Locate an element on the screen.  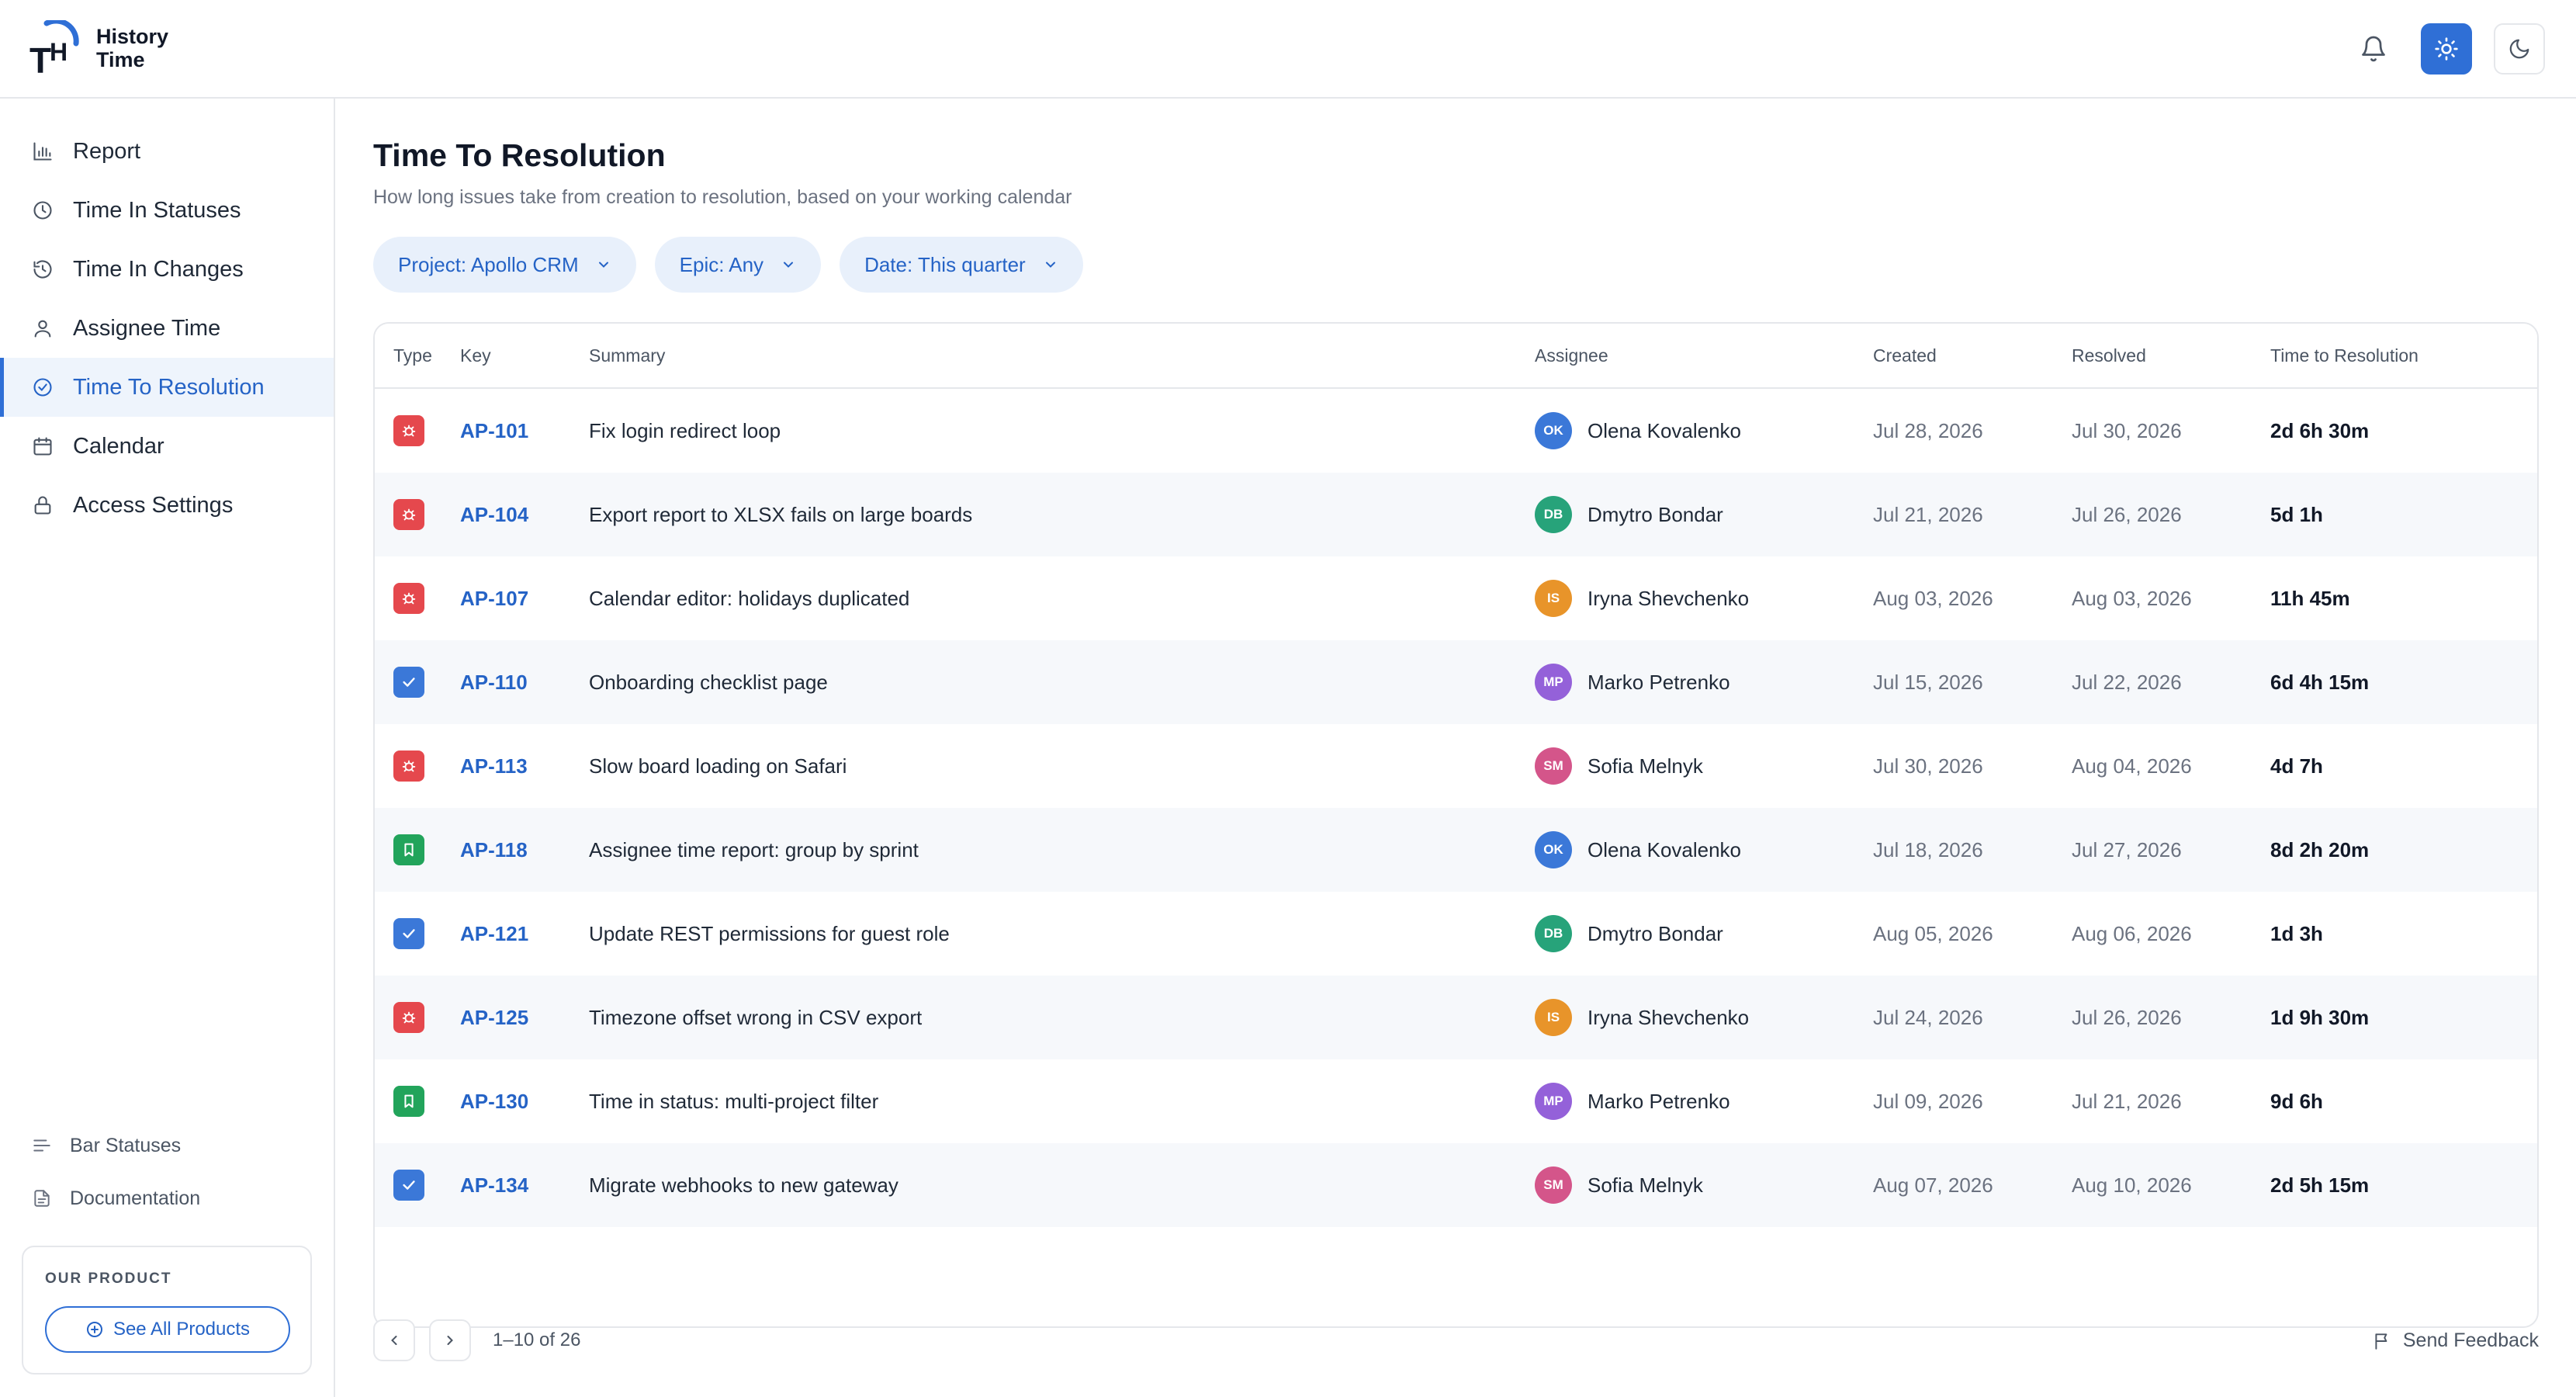
sidebar-secondary: Bar Statuses Documentation is located at coordinates (167, 1172).